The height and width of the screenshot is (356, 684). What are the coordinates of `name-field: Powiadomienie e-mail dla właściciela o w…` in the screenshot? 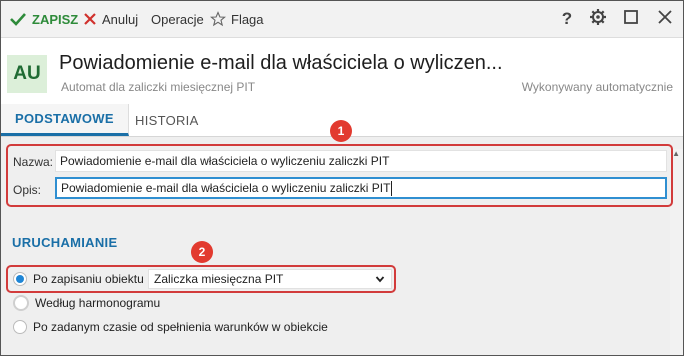 It's located at (361, 161).